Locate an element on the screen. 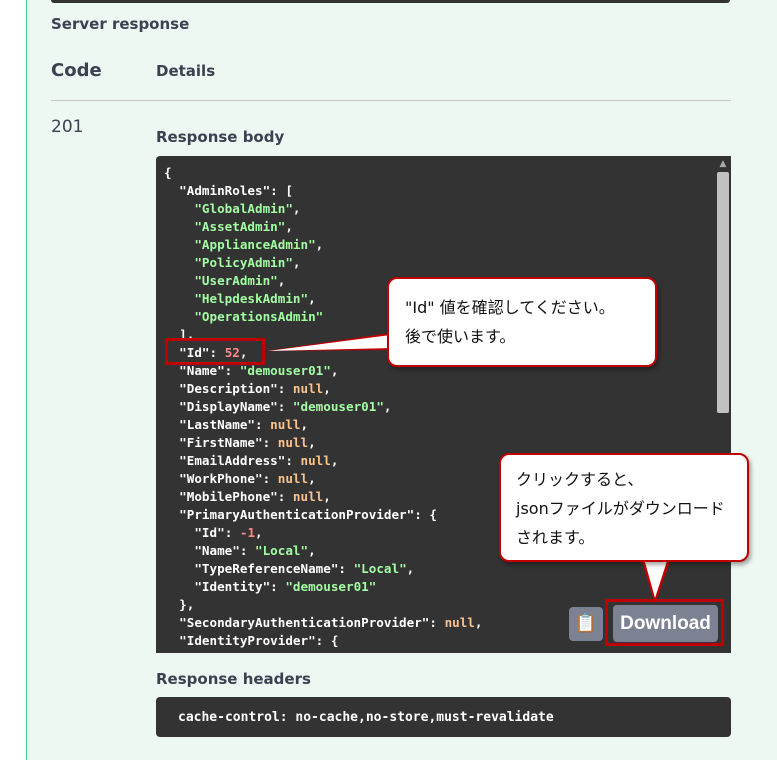 Image resolution: width=777 pixels, height=760 pixels. table-divider is located at coordinates (391, 100).